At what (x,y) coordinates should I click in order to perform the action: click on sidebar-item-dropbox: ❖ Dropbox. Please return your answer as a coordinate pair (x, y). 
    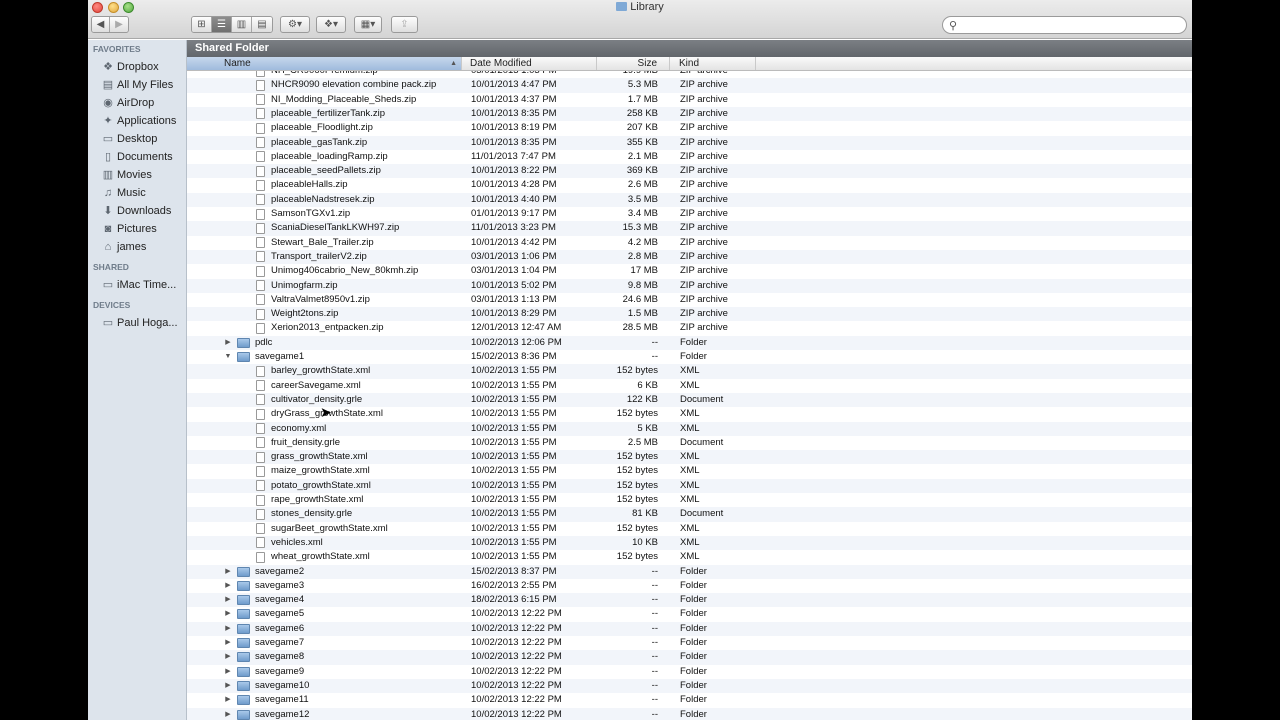
    Looking at the image, I should click on (137, 67).